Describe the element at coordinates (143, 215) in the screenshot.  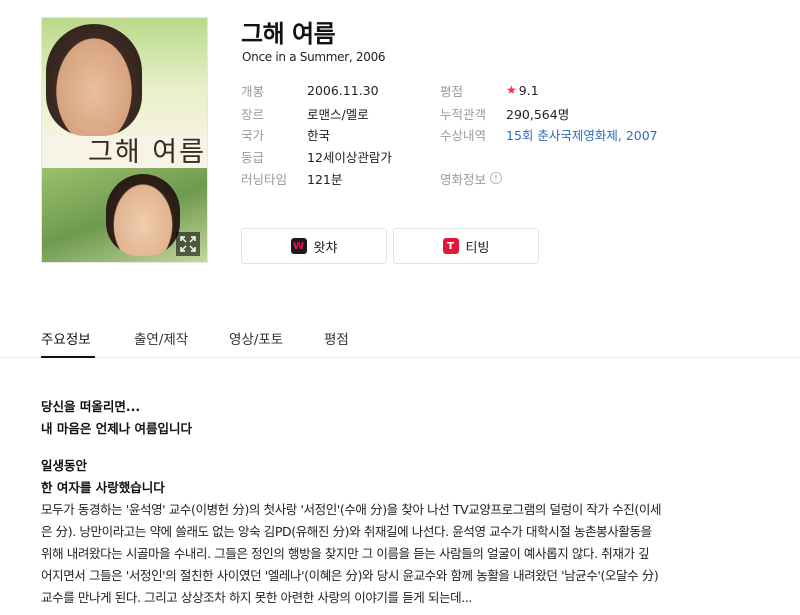
I see `poster-actress-image` at that location.